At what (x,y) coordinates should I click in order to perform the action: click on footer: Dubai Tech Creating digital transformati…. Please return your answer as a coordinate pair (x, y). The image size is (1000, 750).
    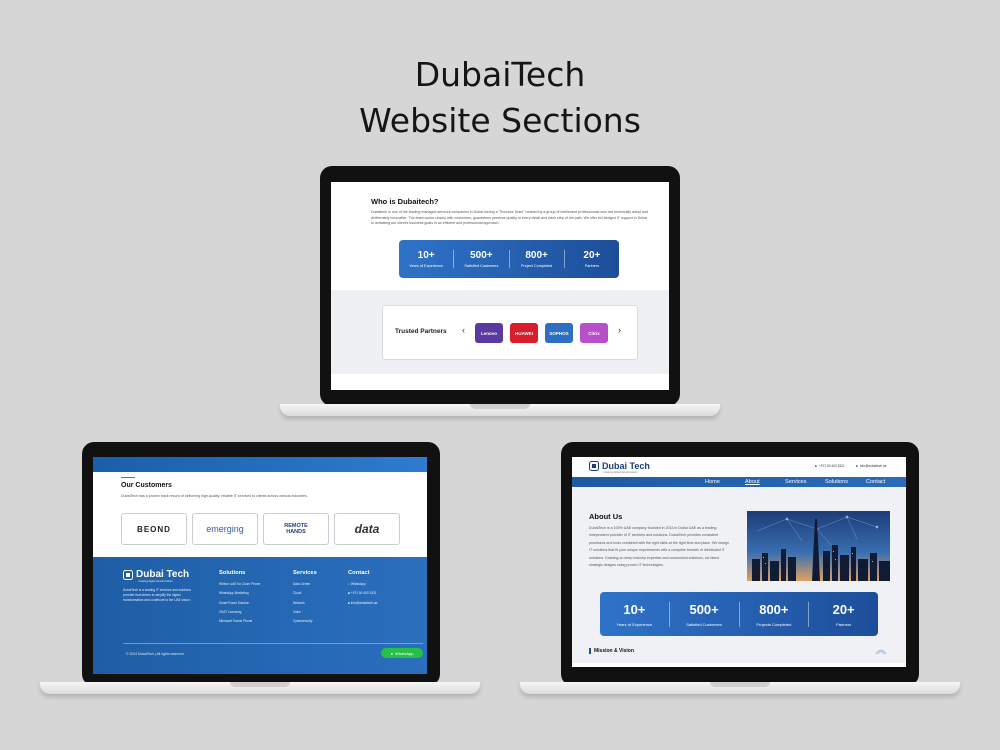
    Looking at the image, I should click on (260, 615).